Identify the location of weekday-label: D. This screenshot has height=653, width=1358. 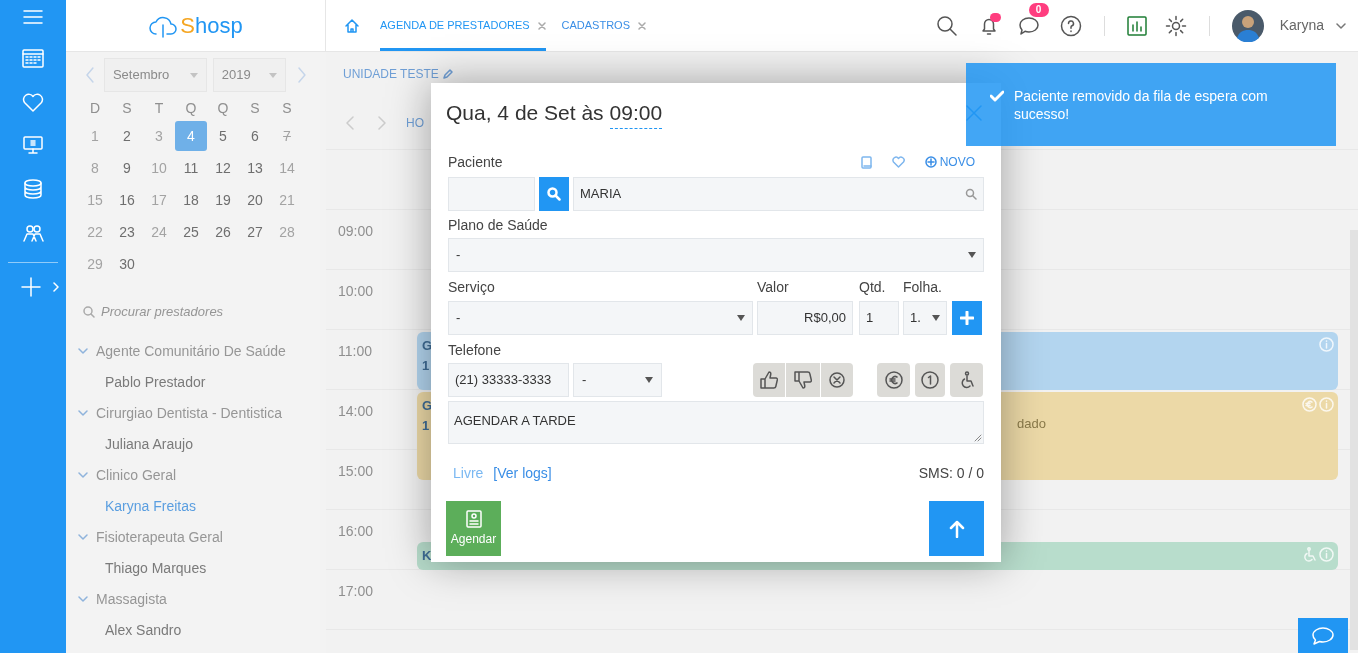
(95, 108).